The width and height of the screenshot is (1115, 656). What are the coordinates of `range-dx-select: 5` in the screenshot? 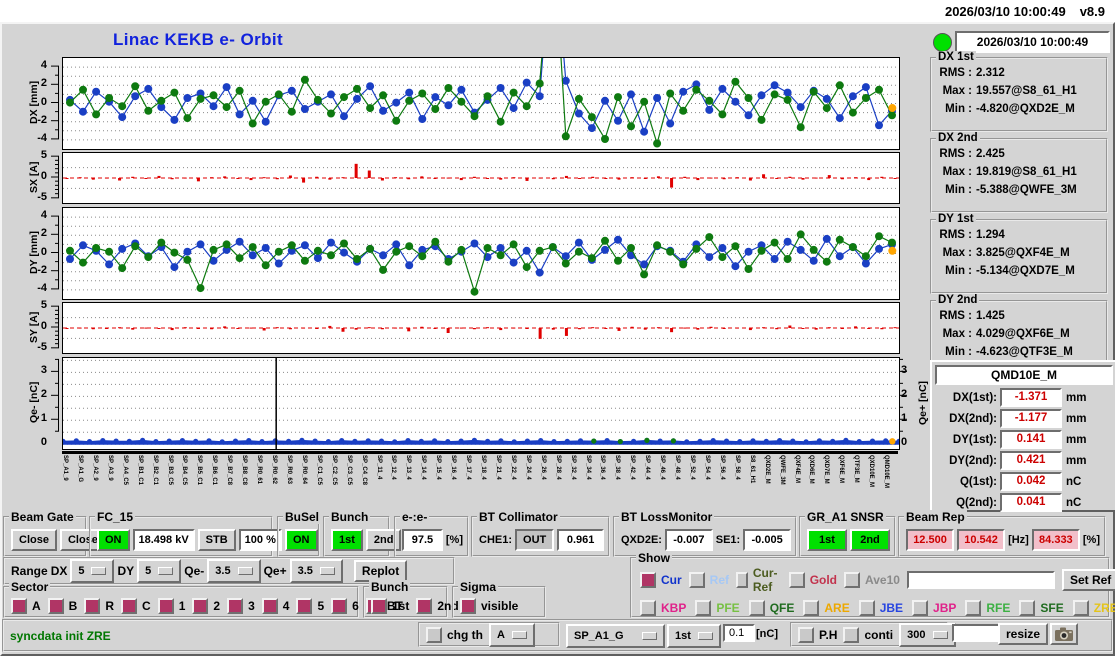 It's located at (92, 571).